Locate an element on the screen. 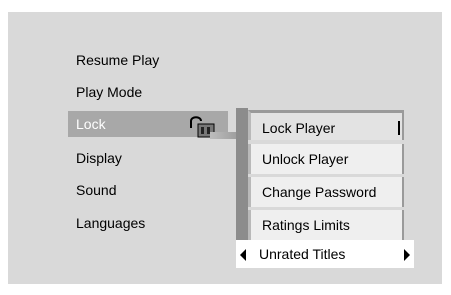 The image size is (451, 295). submenu-item-change-password: Change Password is located at coordinates (326, 192).